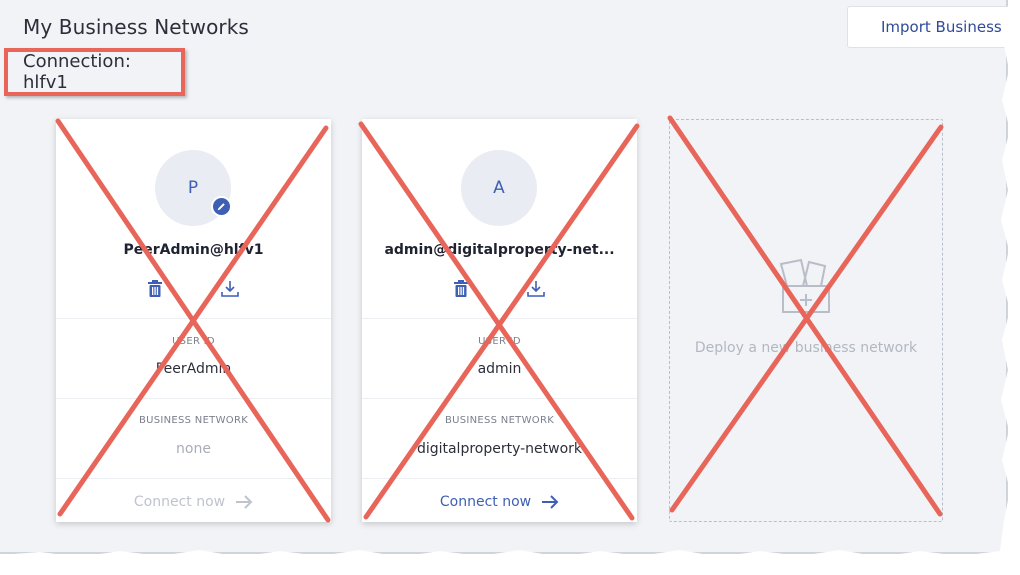  I want to click on avatar-letter: A, so click(499, 188).